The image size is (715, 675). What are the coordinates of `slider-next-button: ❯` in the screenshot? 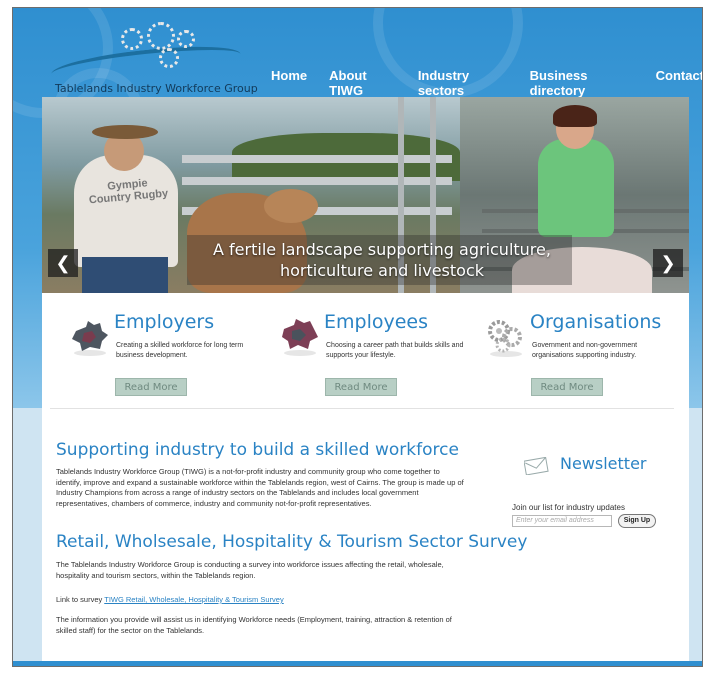 It's located at (668, 263).